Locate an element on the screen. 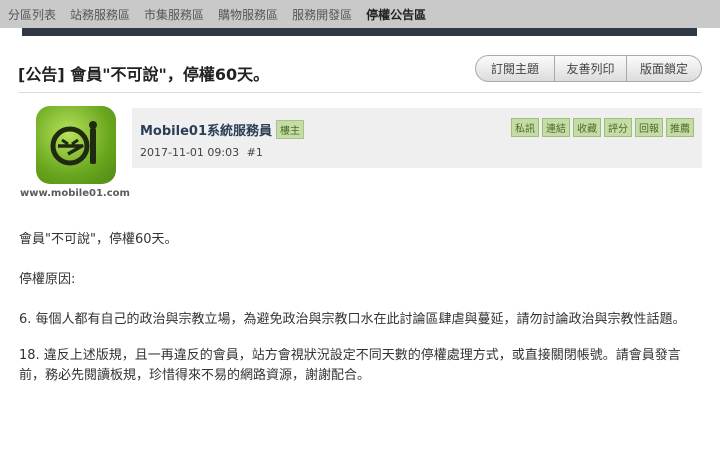 The height and width of the screenshot is (451, 720). report-button: 回報 is located at coordinates (649, 127).